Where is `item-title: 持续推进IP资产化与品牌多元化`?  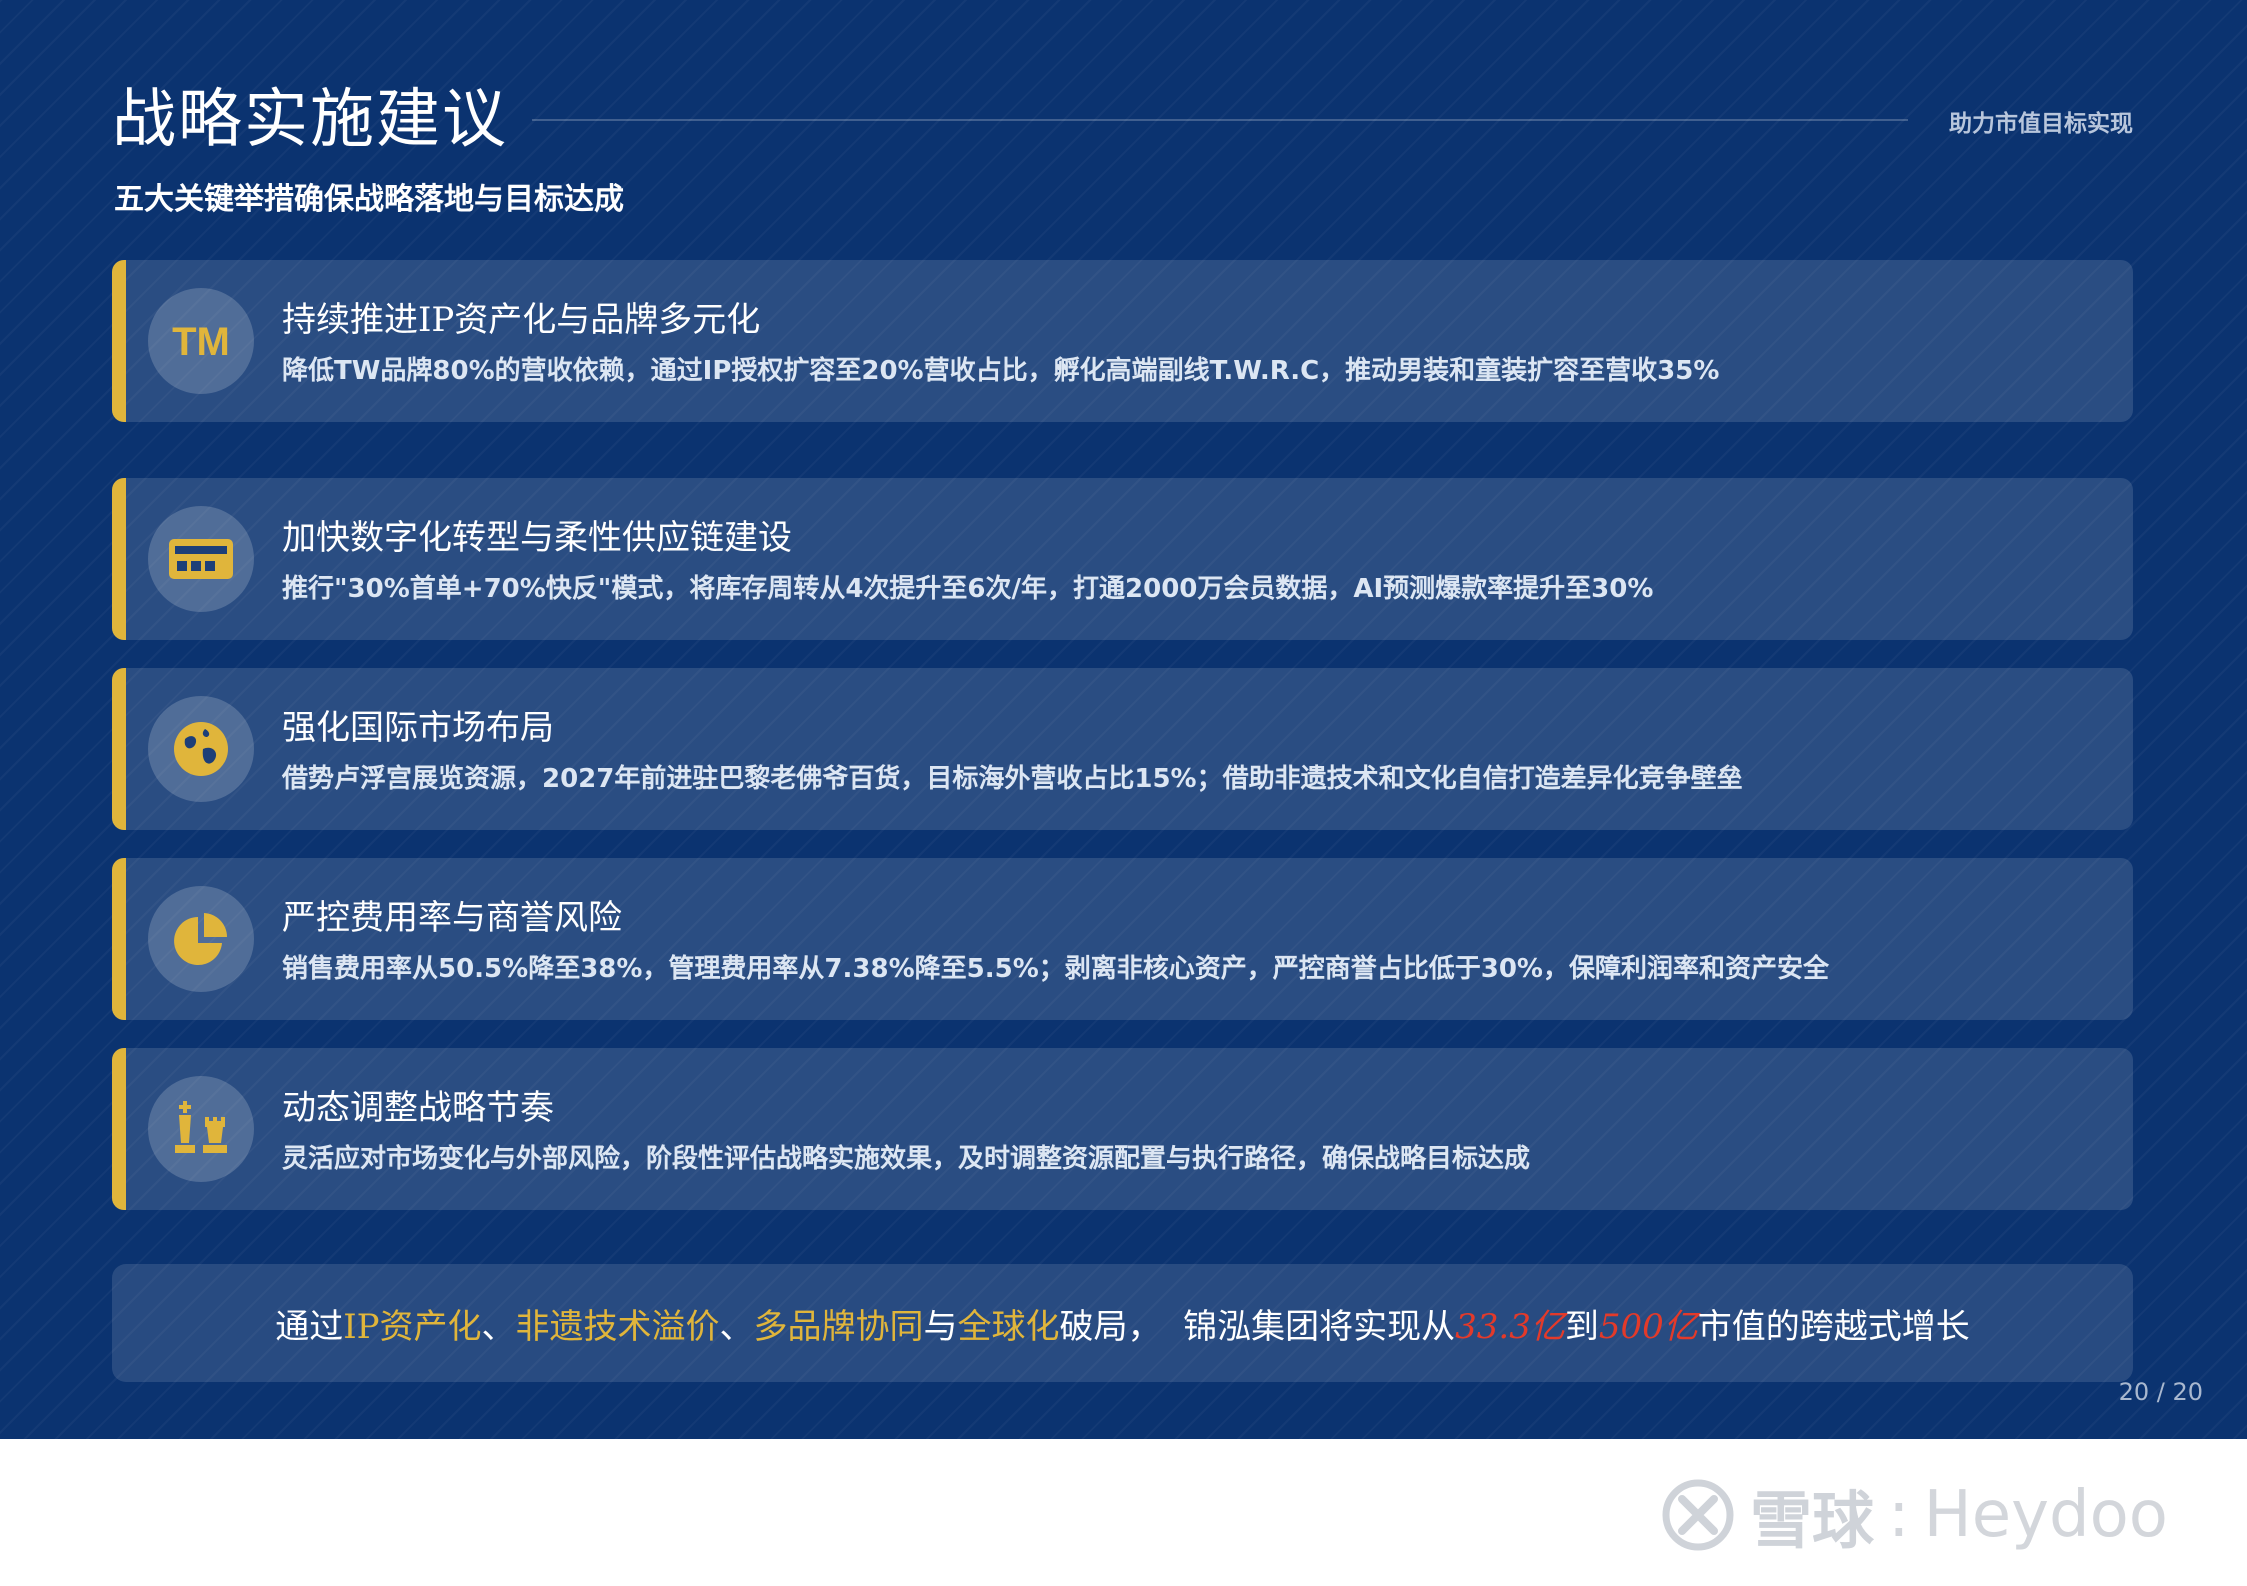 item-title: 持续推进IP资产化与品牌多元化 is located at coordinates (521, 320).